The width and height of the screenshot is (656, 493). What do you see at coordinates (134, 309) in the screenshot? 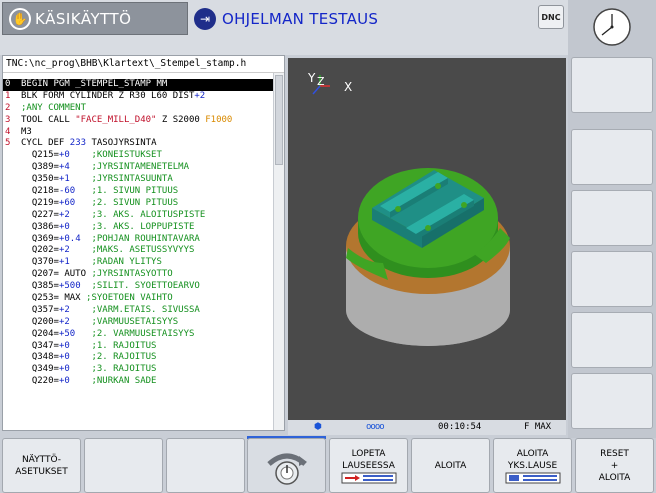
I see `program-line-comment: ;VARM.ETAIS. SIVUSSA` at bounding box center [134, 309].